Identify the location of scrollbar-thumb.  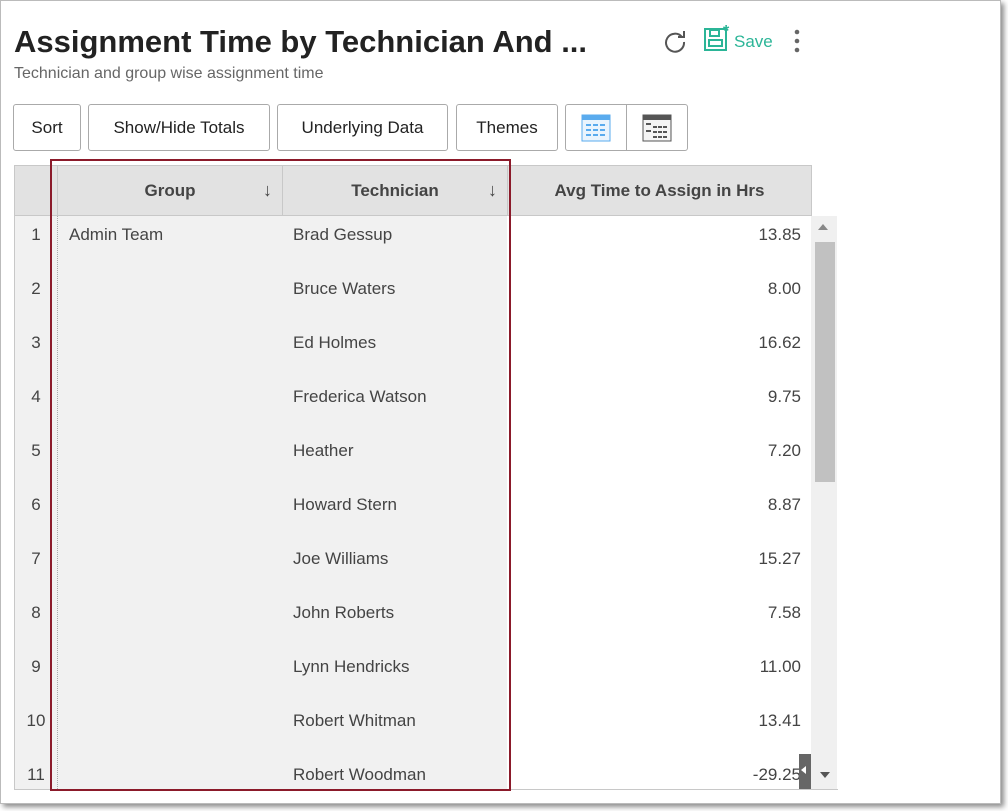
(825, 362).